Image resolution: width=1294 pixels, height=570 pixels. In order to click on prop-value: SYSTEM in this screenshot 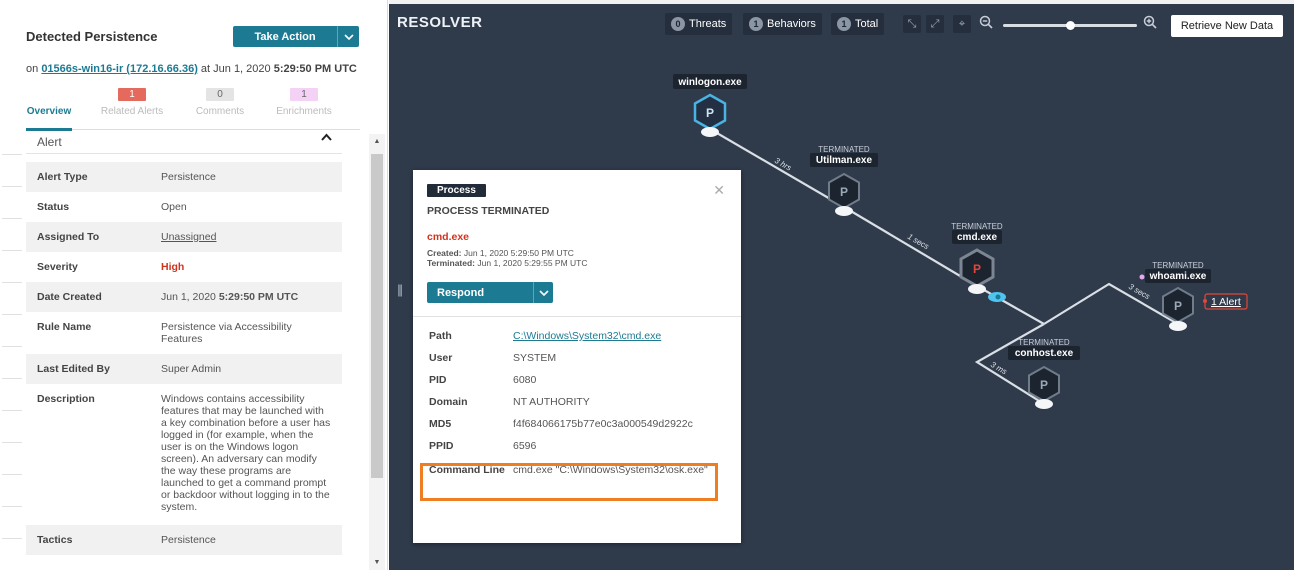, I will do `click(535, 358)`.